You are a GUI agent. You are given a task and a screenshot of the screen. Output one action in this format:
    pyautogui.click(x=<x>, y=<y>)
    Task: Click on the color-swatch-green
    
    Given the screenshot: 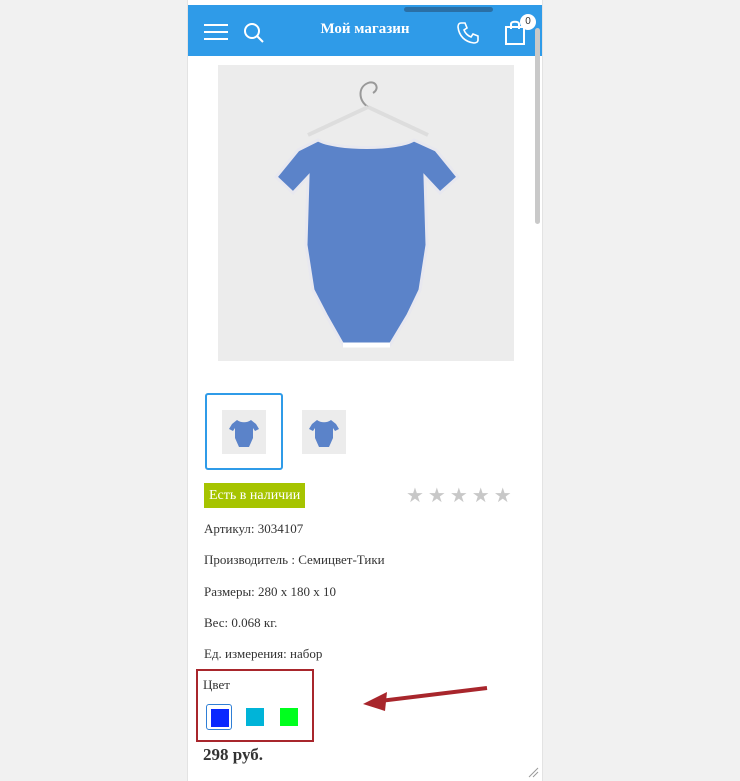 What is the action you would take?
    pyautogui.click(x=289, y=717)
    